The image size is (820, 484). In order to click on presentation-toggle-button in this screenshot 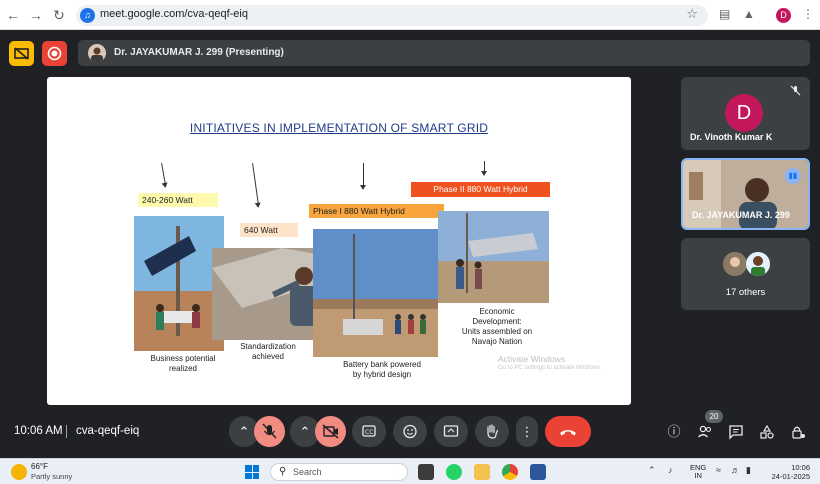, I will do `click(21, 53)`.